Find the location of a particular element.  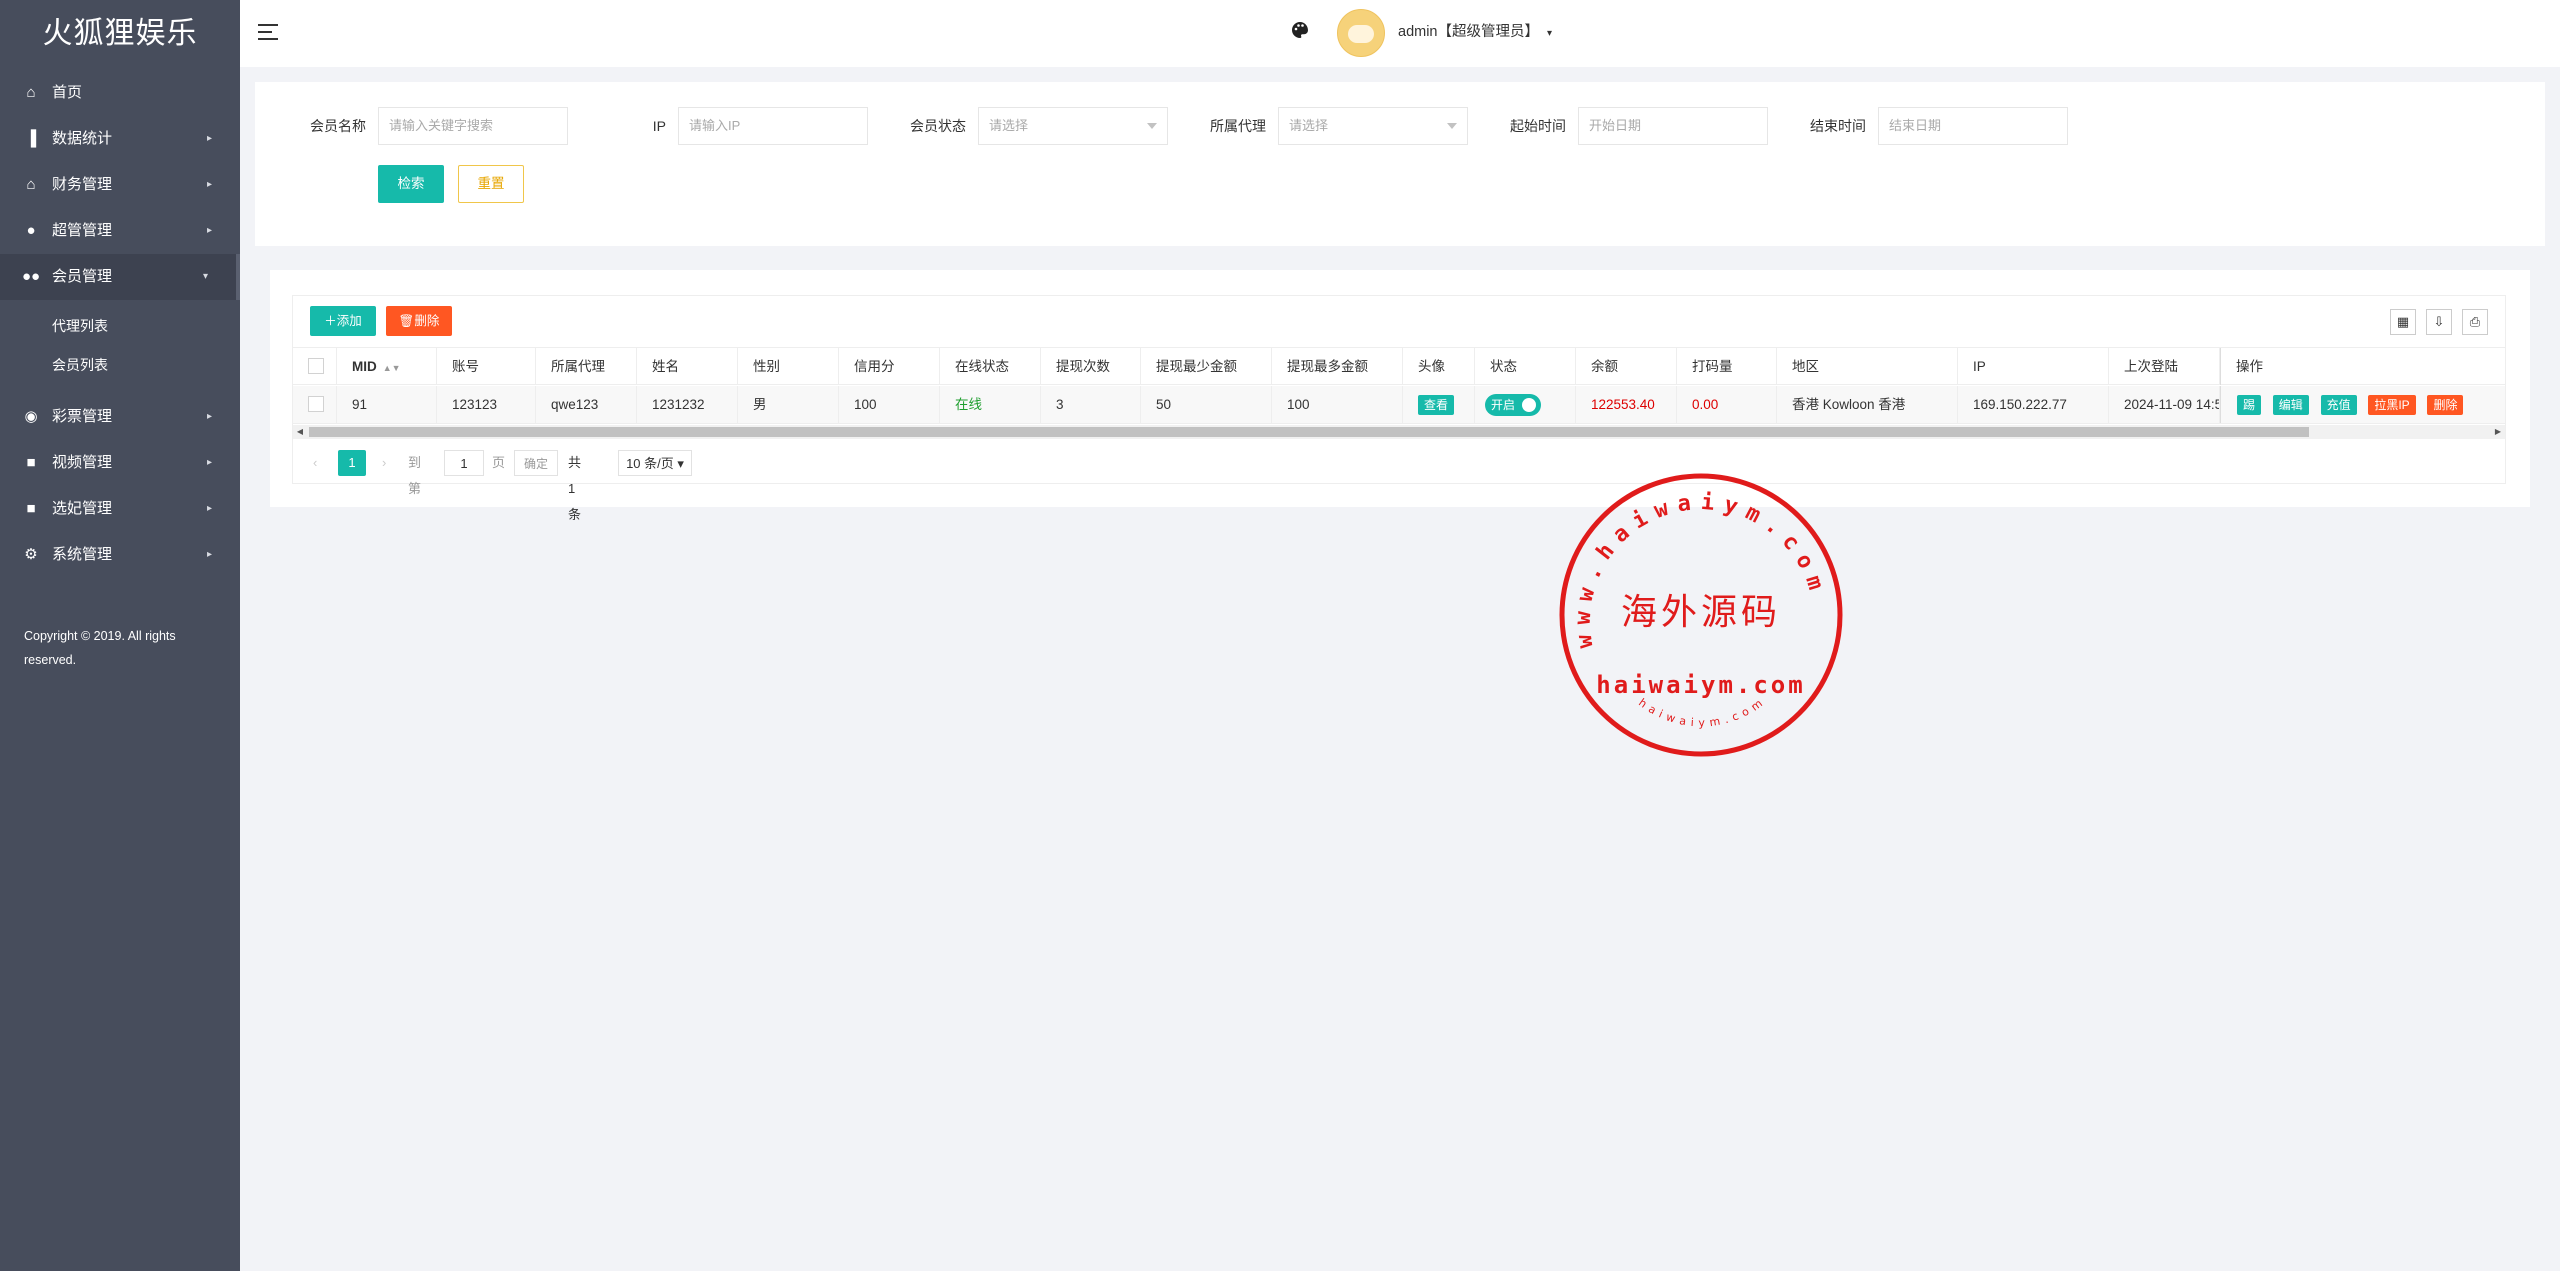

video-icon: ■ is located at coordinates (31, 508).